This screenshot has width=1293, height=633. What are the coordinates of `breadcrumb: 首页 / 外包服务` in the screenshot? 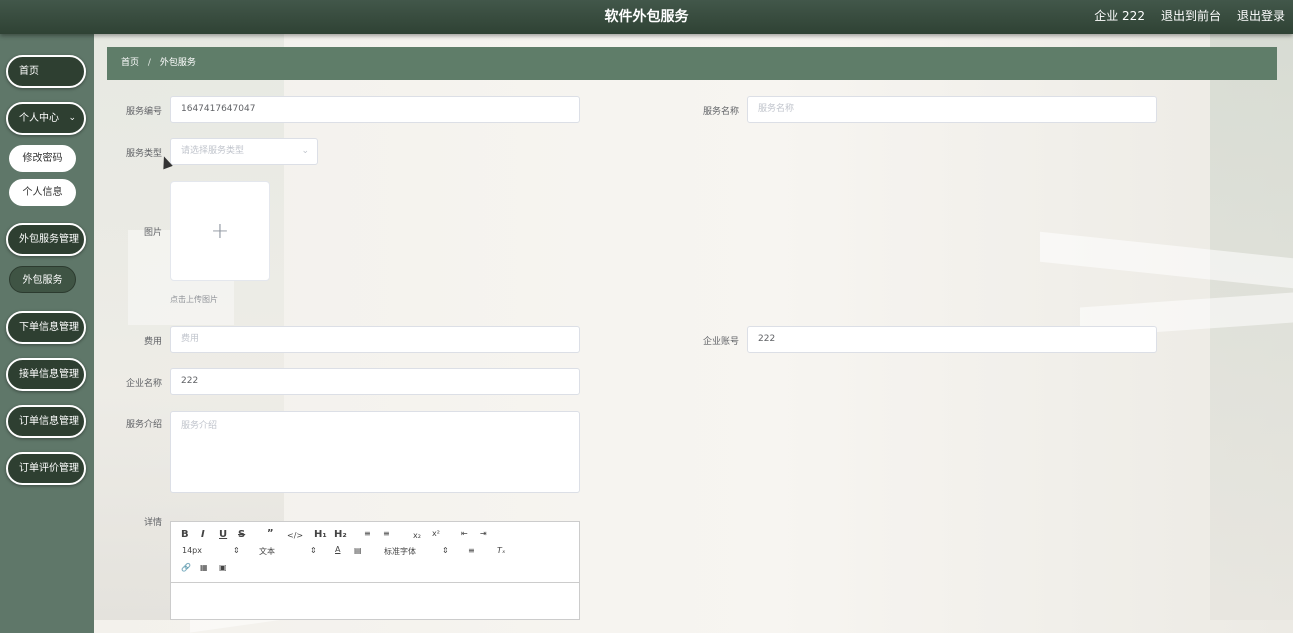 It's located at (692, 63).